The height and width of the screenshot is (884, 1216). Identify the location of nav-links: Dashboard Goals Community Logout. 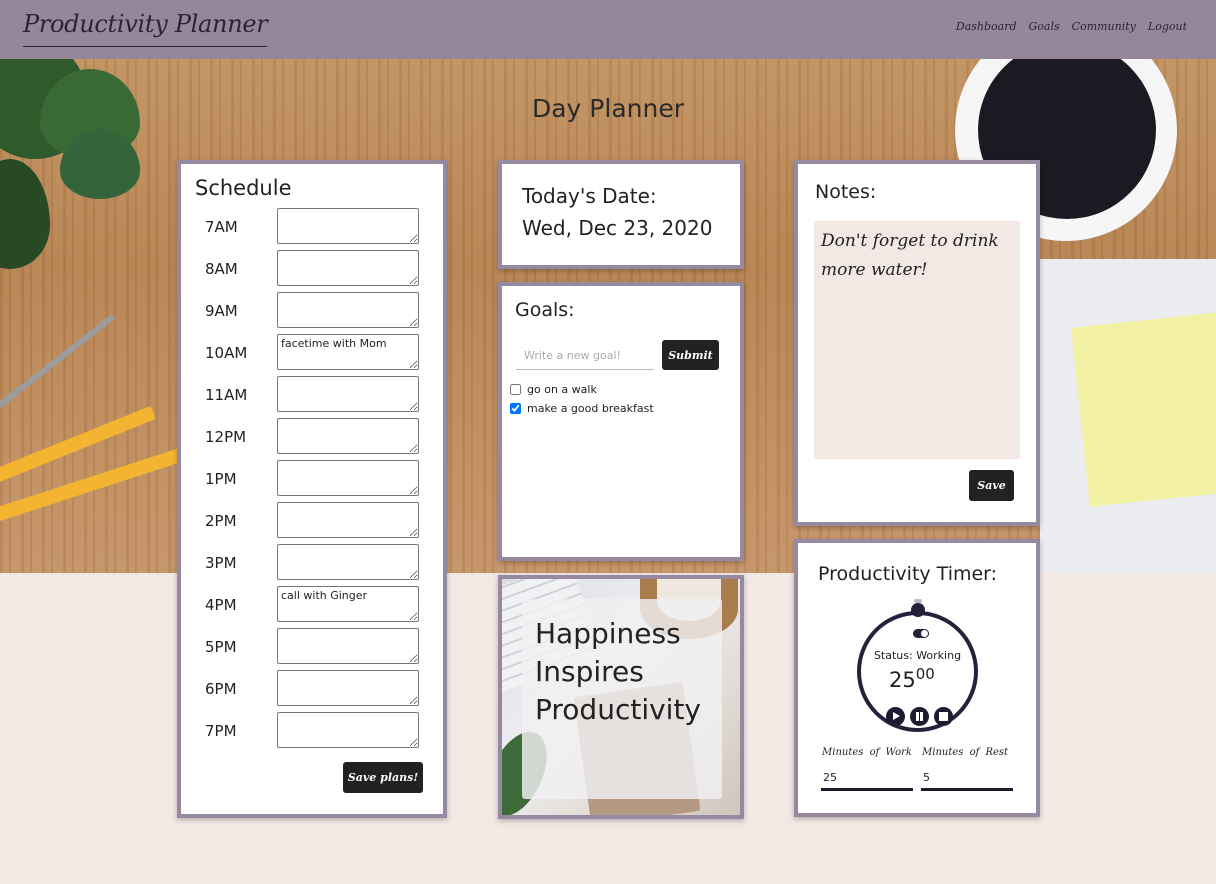
(1071, 26).